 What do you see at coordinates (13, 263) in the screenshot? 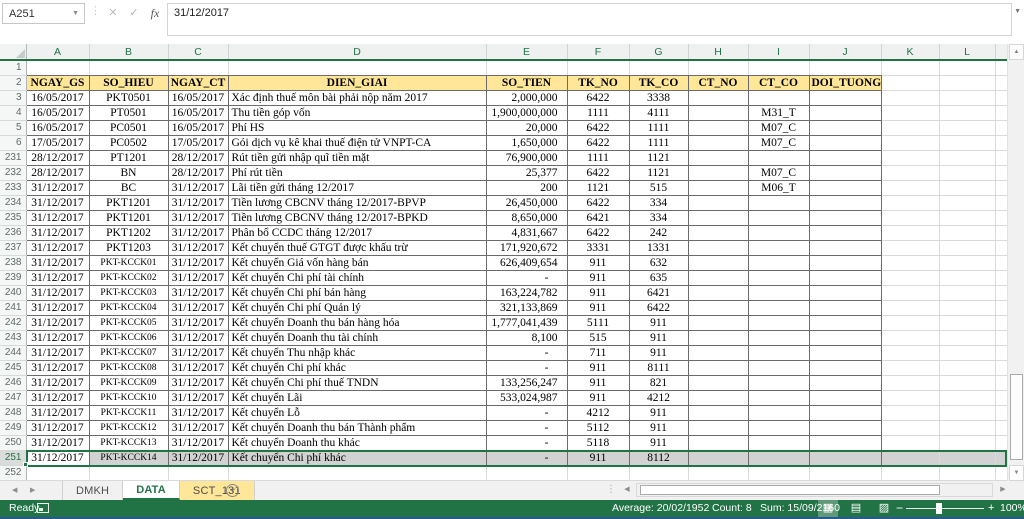
I see `row-header-238: 238` at bounding box center [13, 263].